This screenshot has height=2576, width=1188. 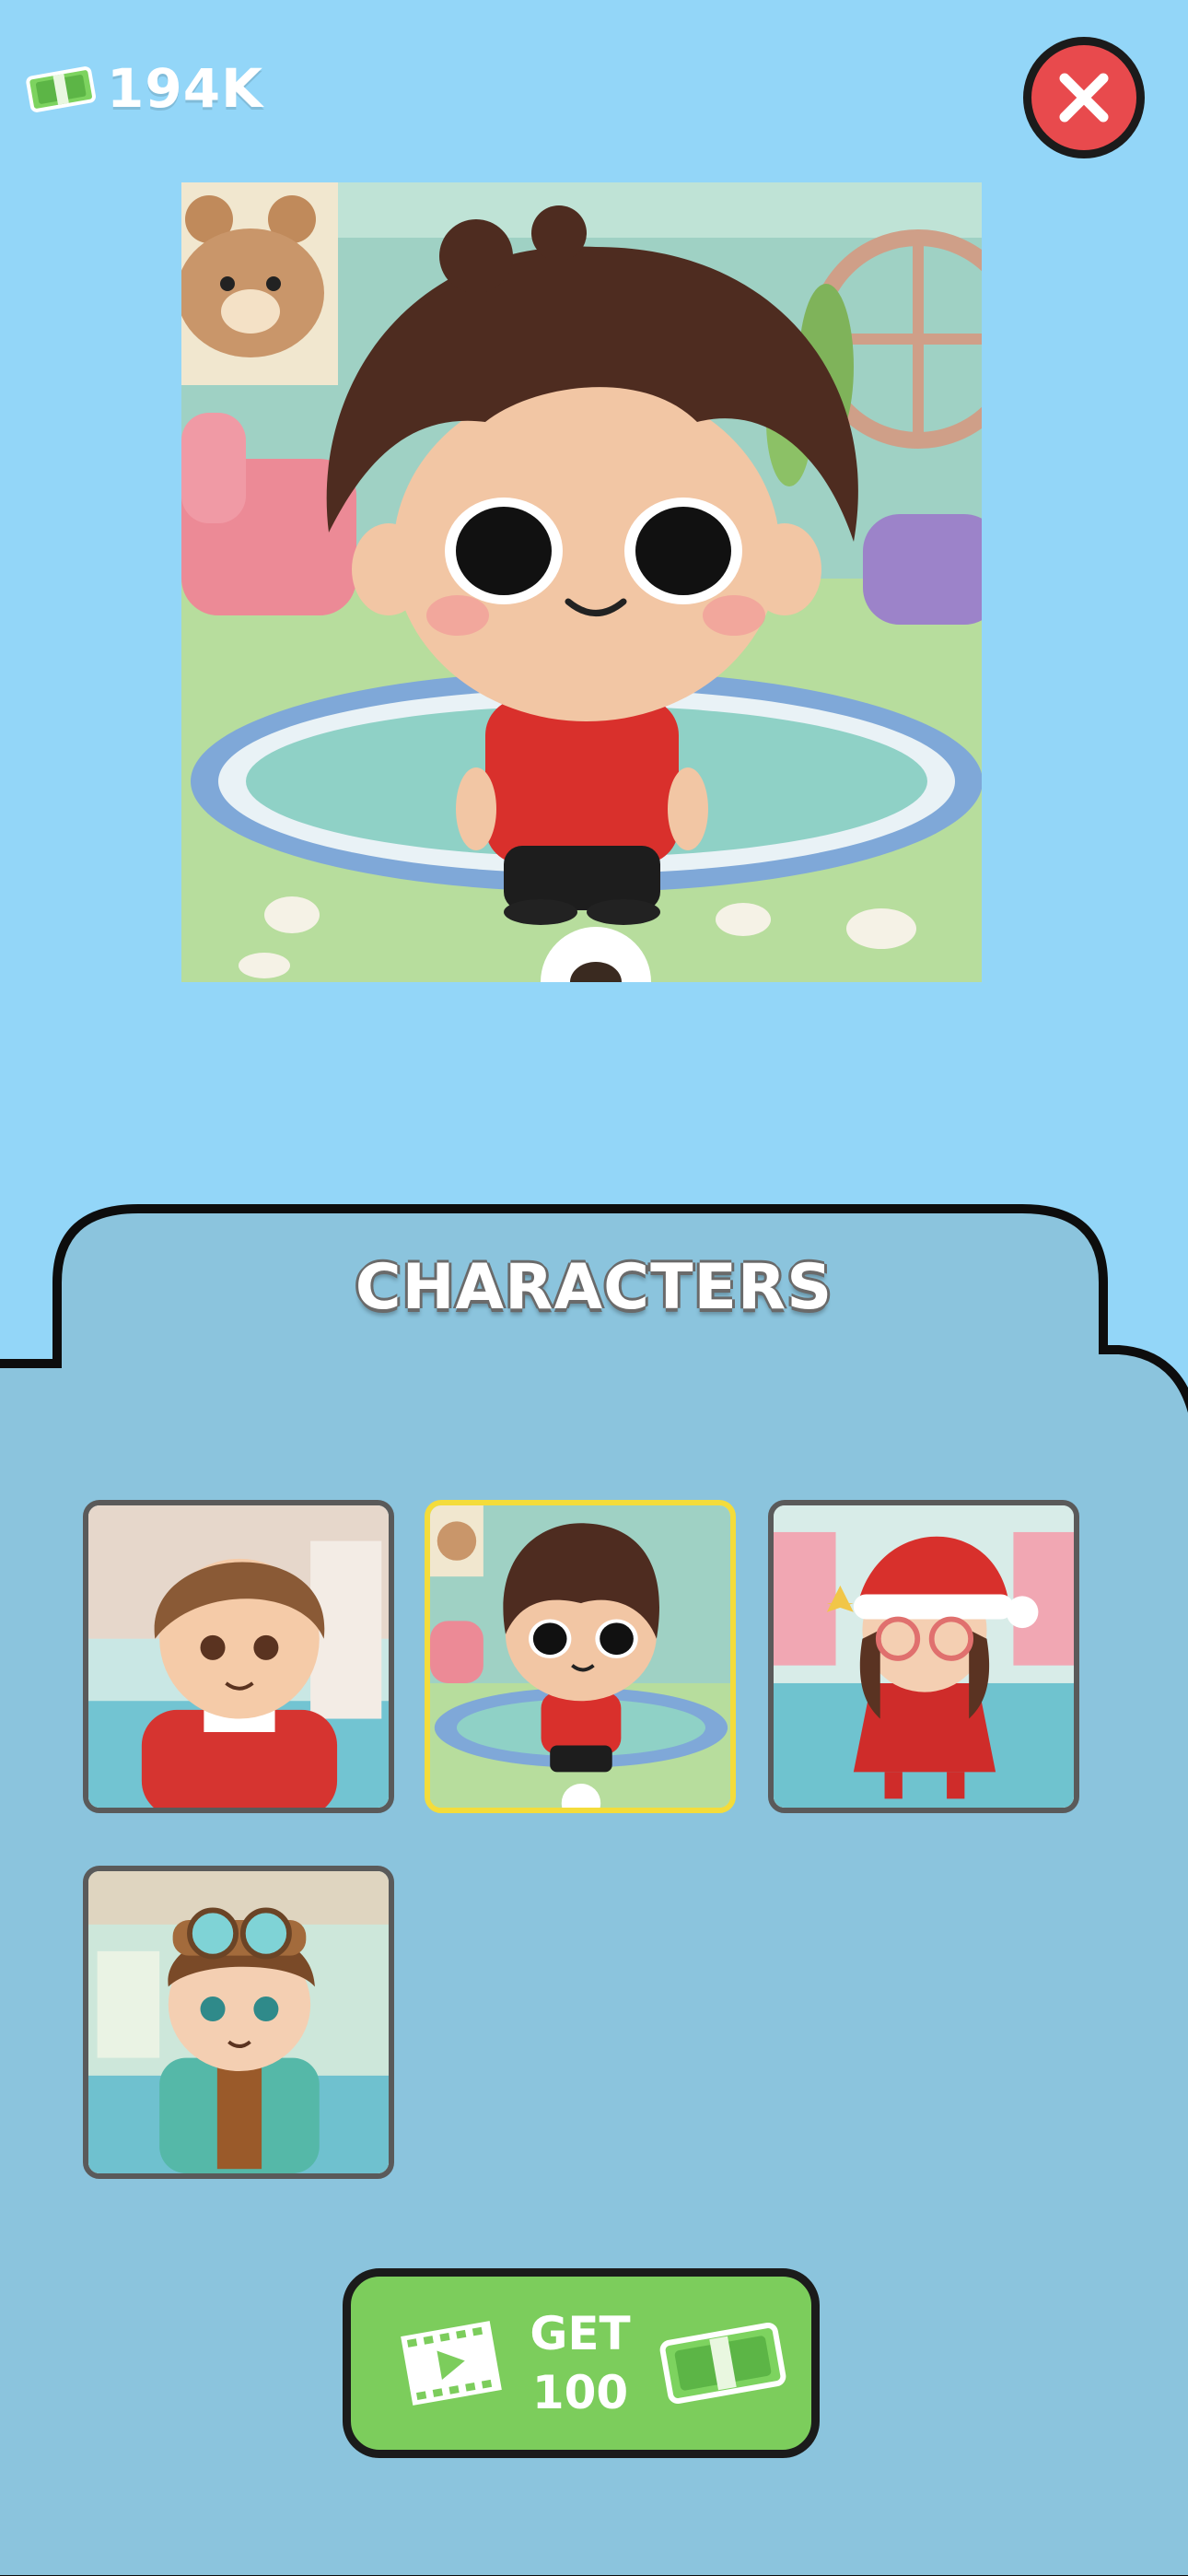 I want to click on panel-title: CHARACTERS, so click(x=594, y=1287).